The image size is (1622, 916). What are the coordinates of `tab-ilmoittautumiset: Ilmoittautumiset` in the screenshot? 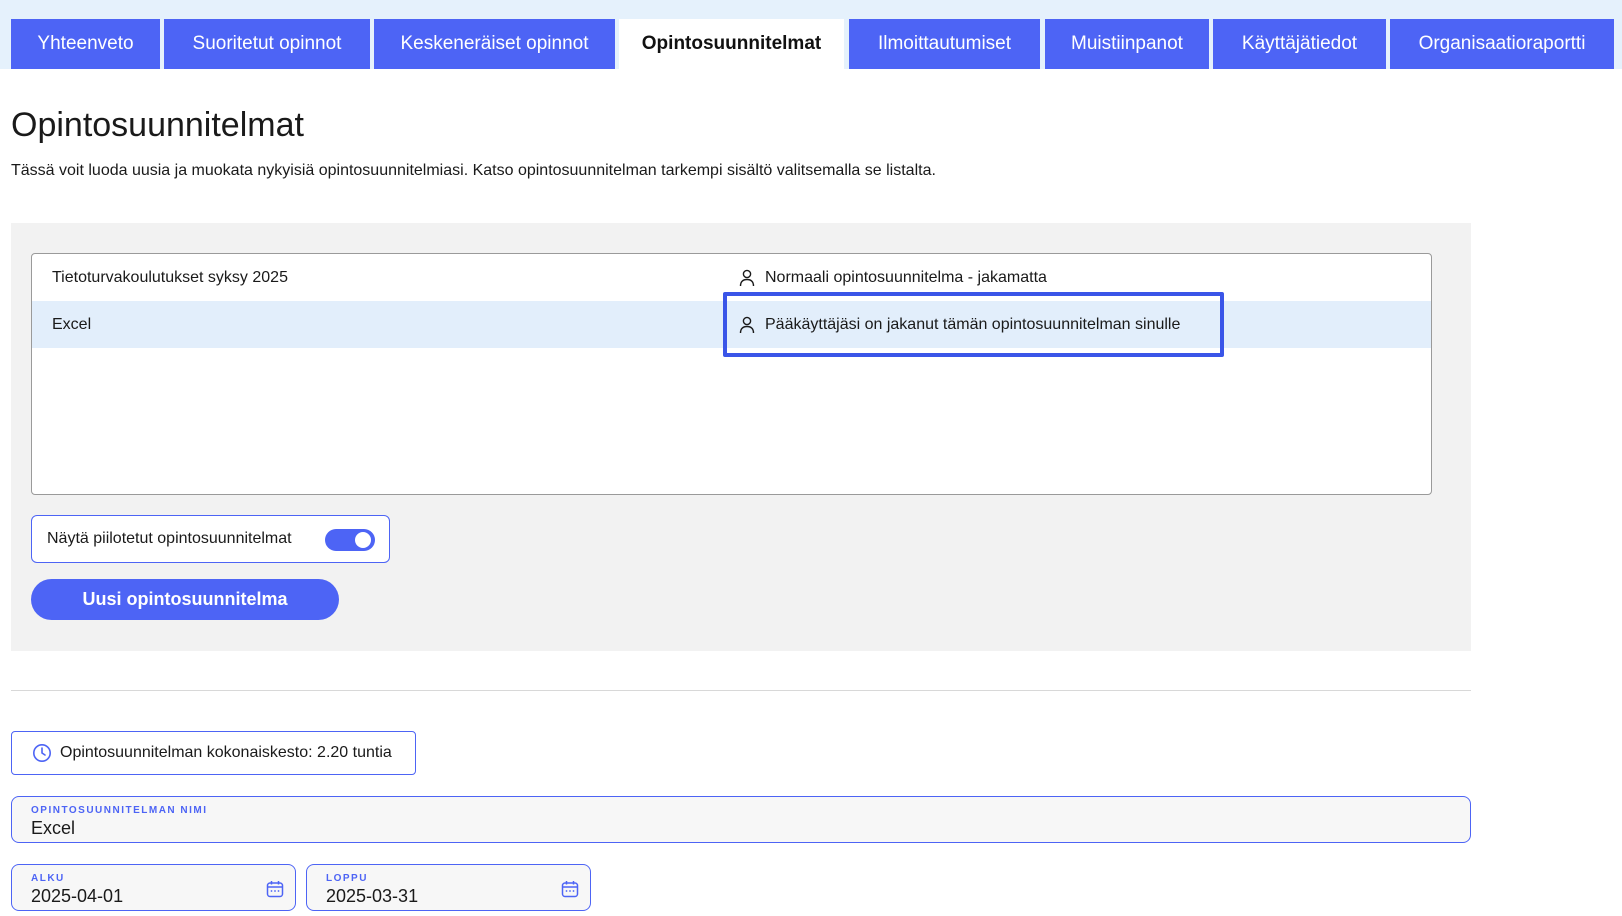 It's located at (944, 44).